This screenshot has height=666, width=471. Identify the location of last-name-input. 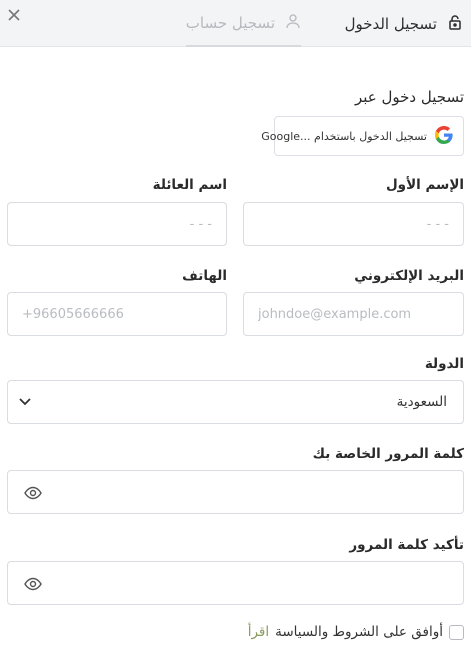
(117, 224).